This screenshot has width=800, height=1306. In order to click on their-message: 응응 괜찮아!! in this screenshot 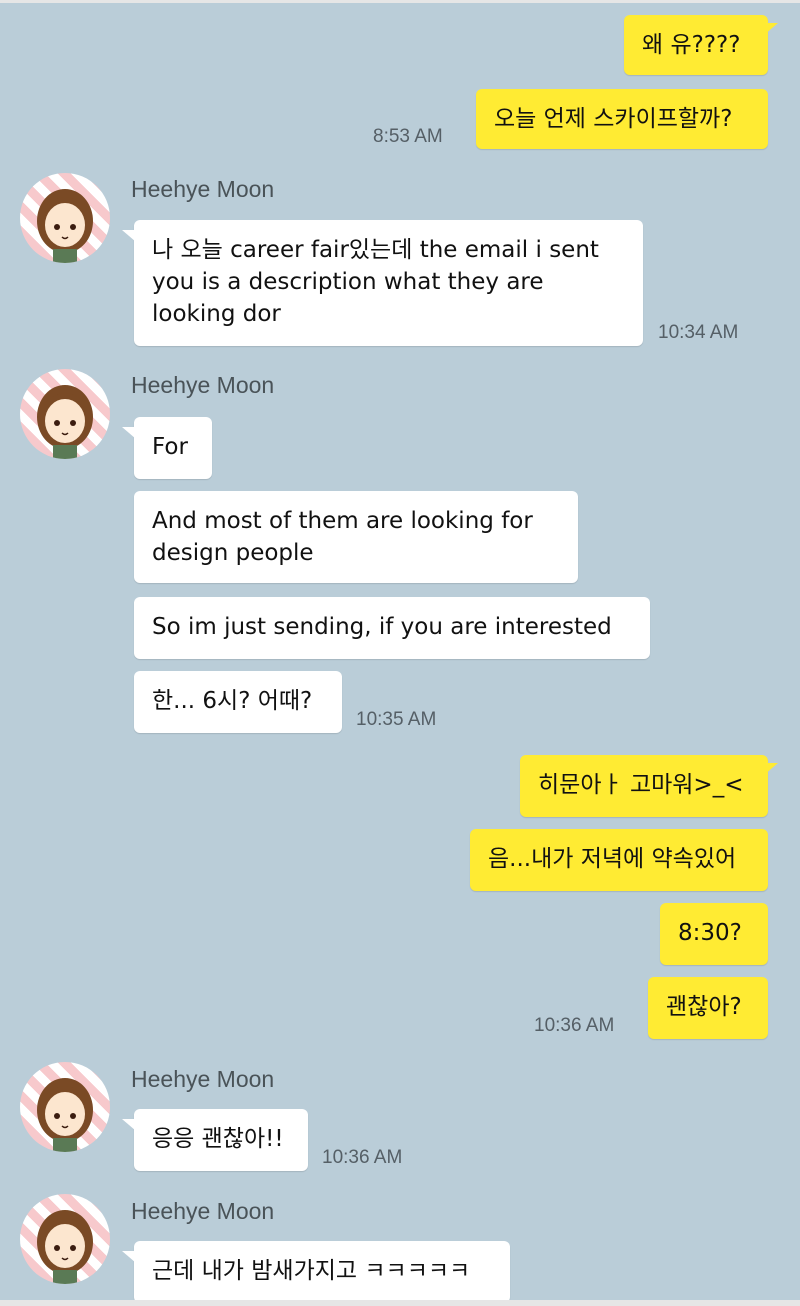, I will do `click(215, 1140)`.